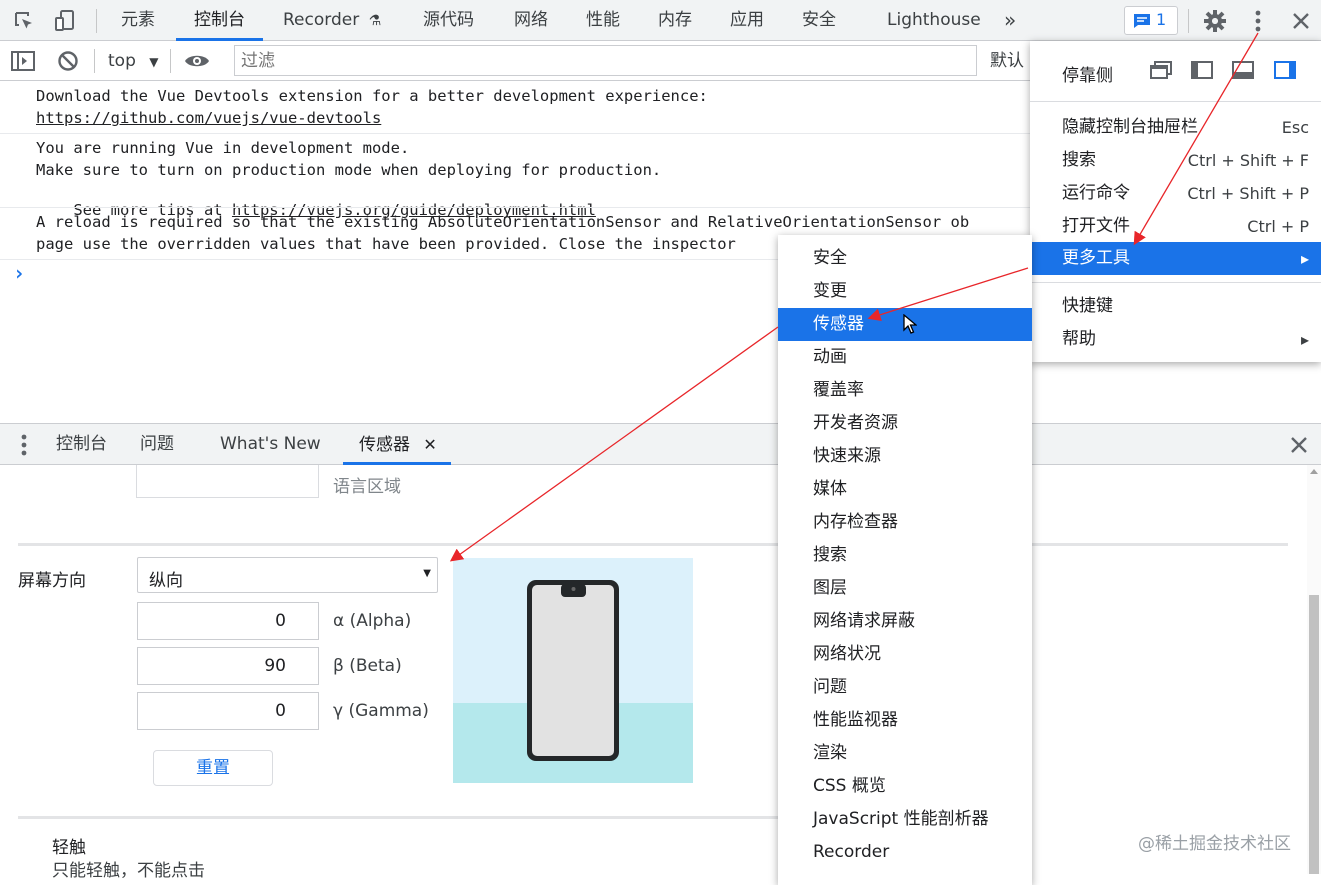 This screenshot has height=885, width=1321. I want to click on alpha-label: α (Alpha), so click(372, 621).